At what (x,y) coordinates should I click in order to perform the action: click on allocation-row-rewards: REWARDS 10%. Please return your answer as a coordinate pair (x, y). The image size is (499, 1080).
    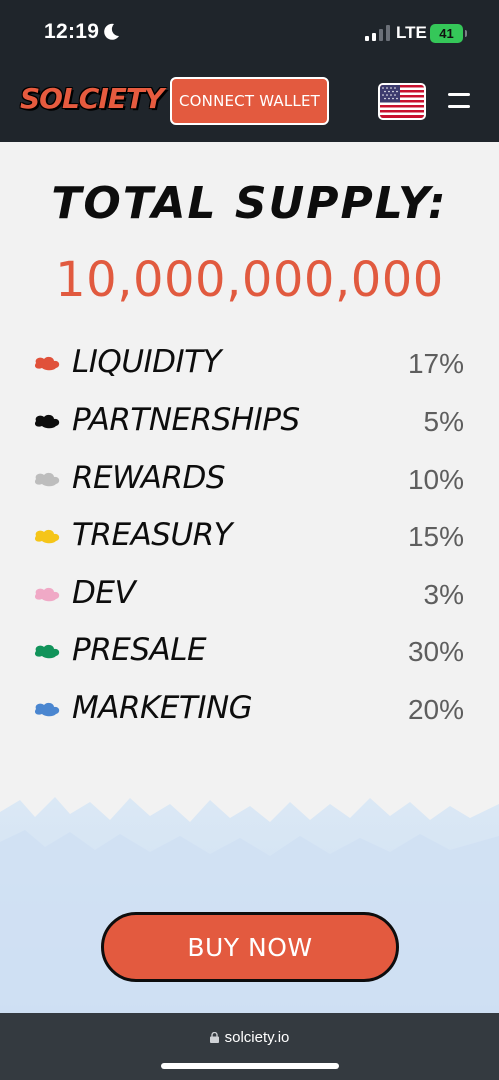
    Looking at the image, I should click on (250, 478).